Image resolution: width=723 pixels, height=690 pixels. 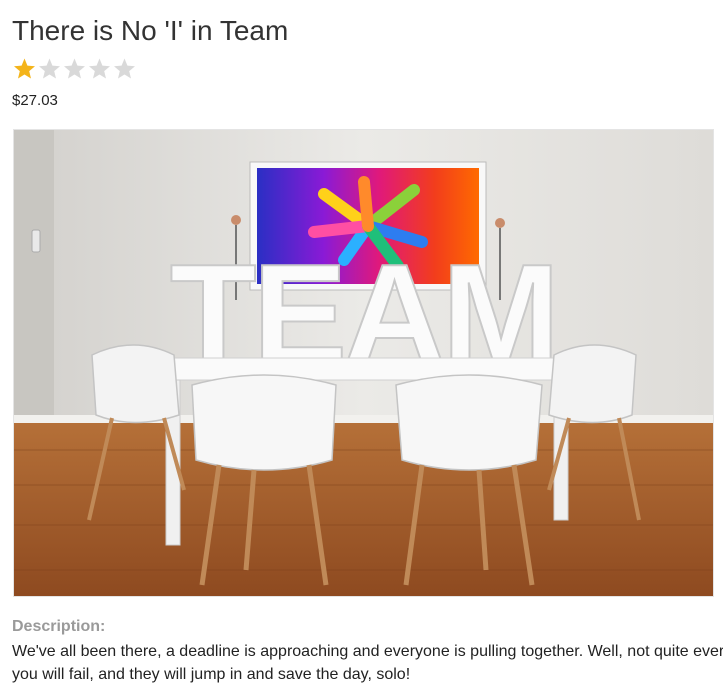 I want to click on product-price: $27.03, so click(x=35, y=100).